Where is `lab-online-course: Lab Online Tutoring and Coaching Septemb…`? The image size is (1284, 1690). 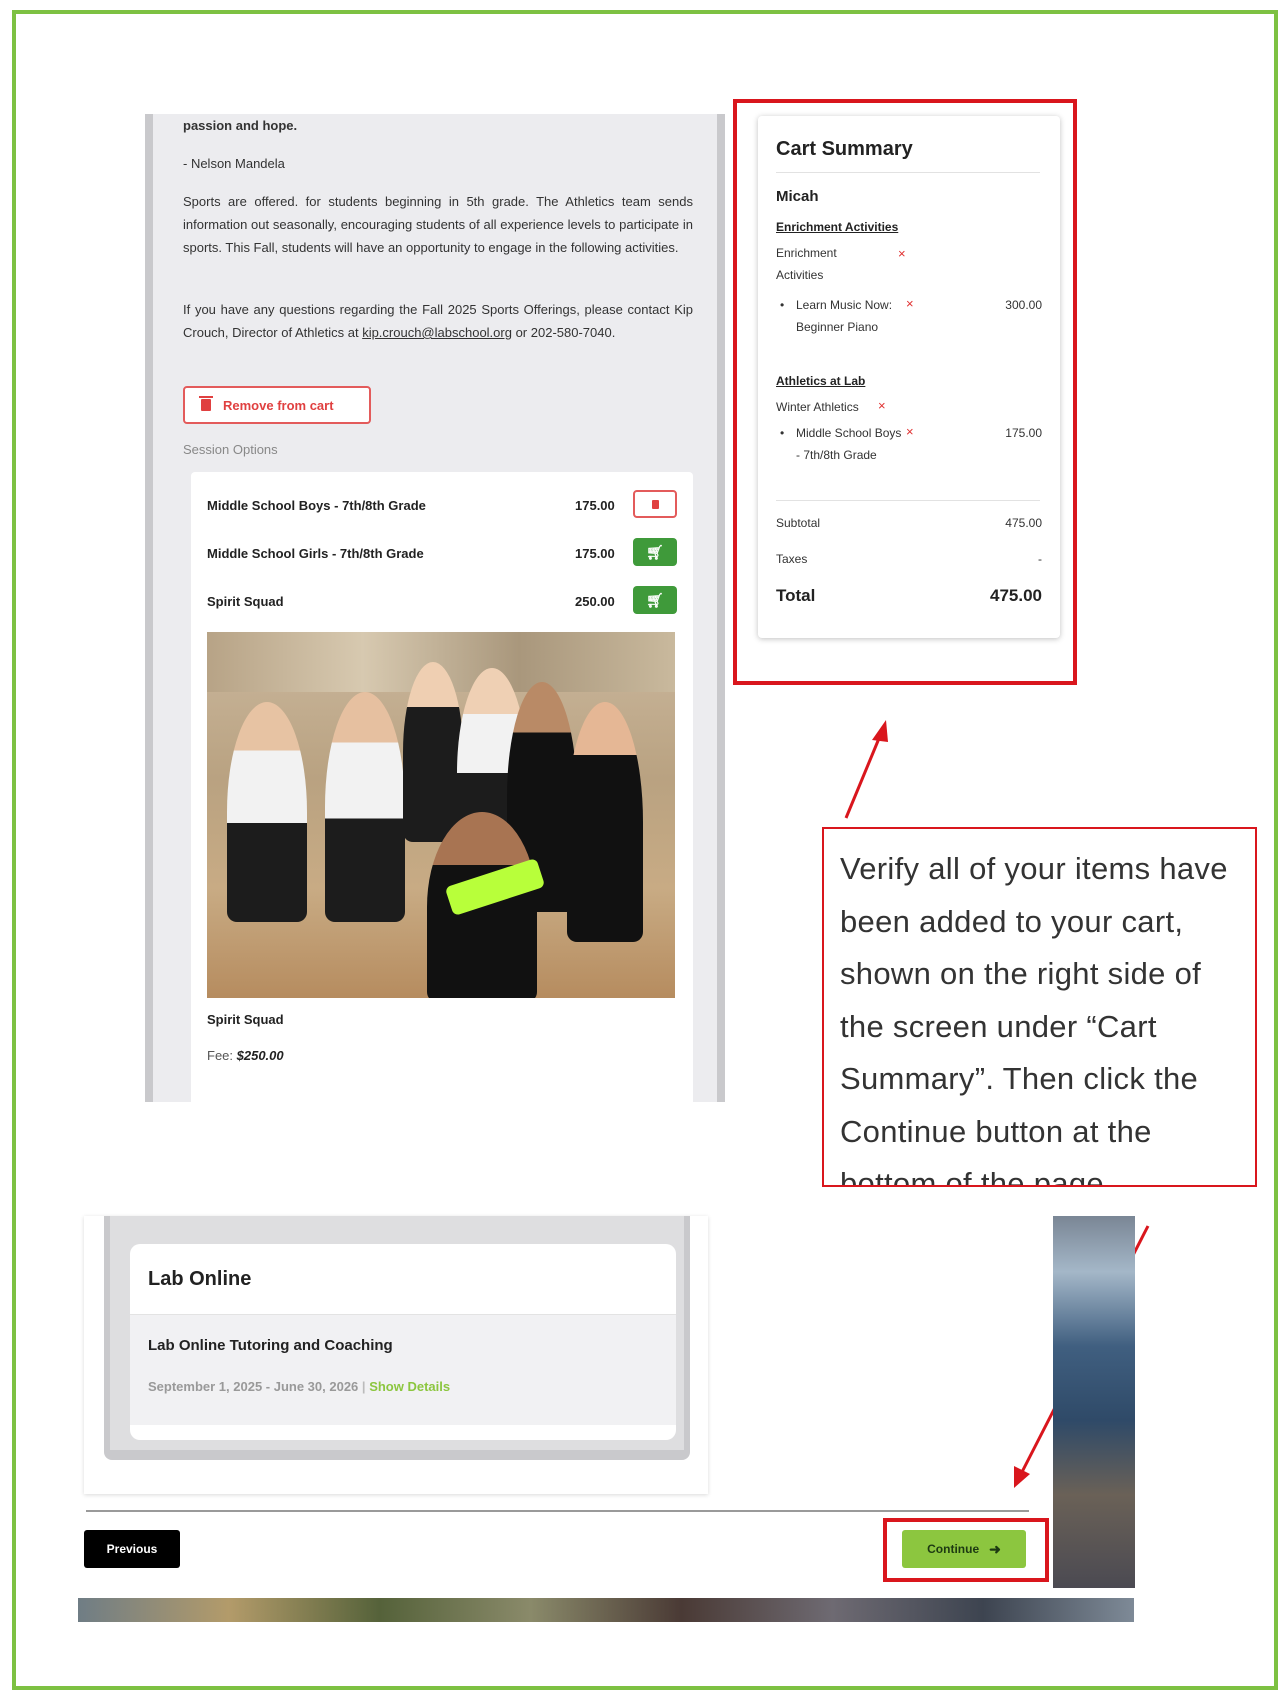 lab-online-course: Lab Online Tutoring and Coaching Septemb… is located at coordinates (403, 1370).